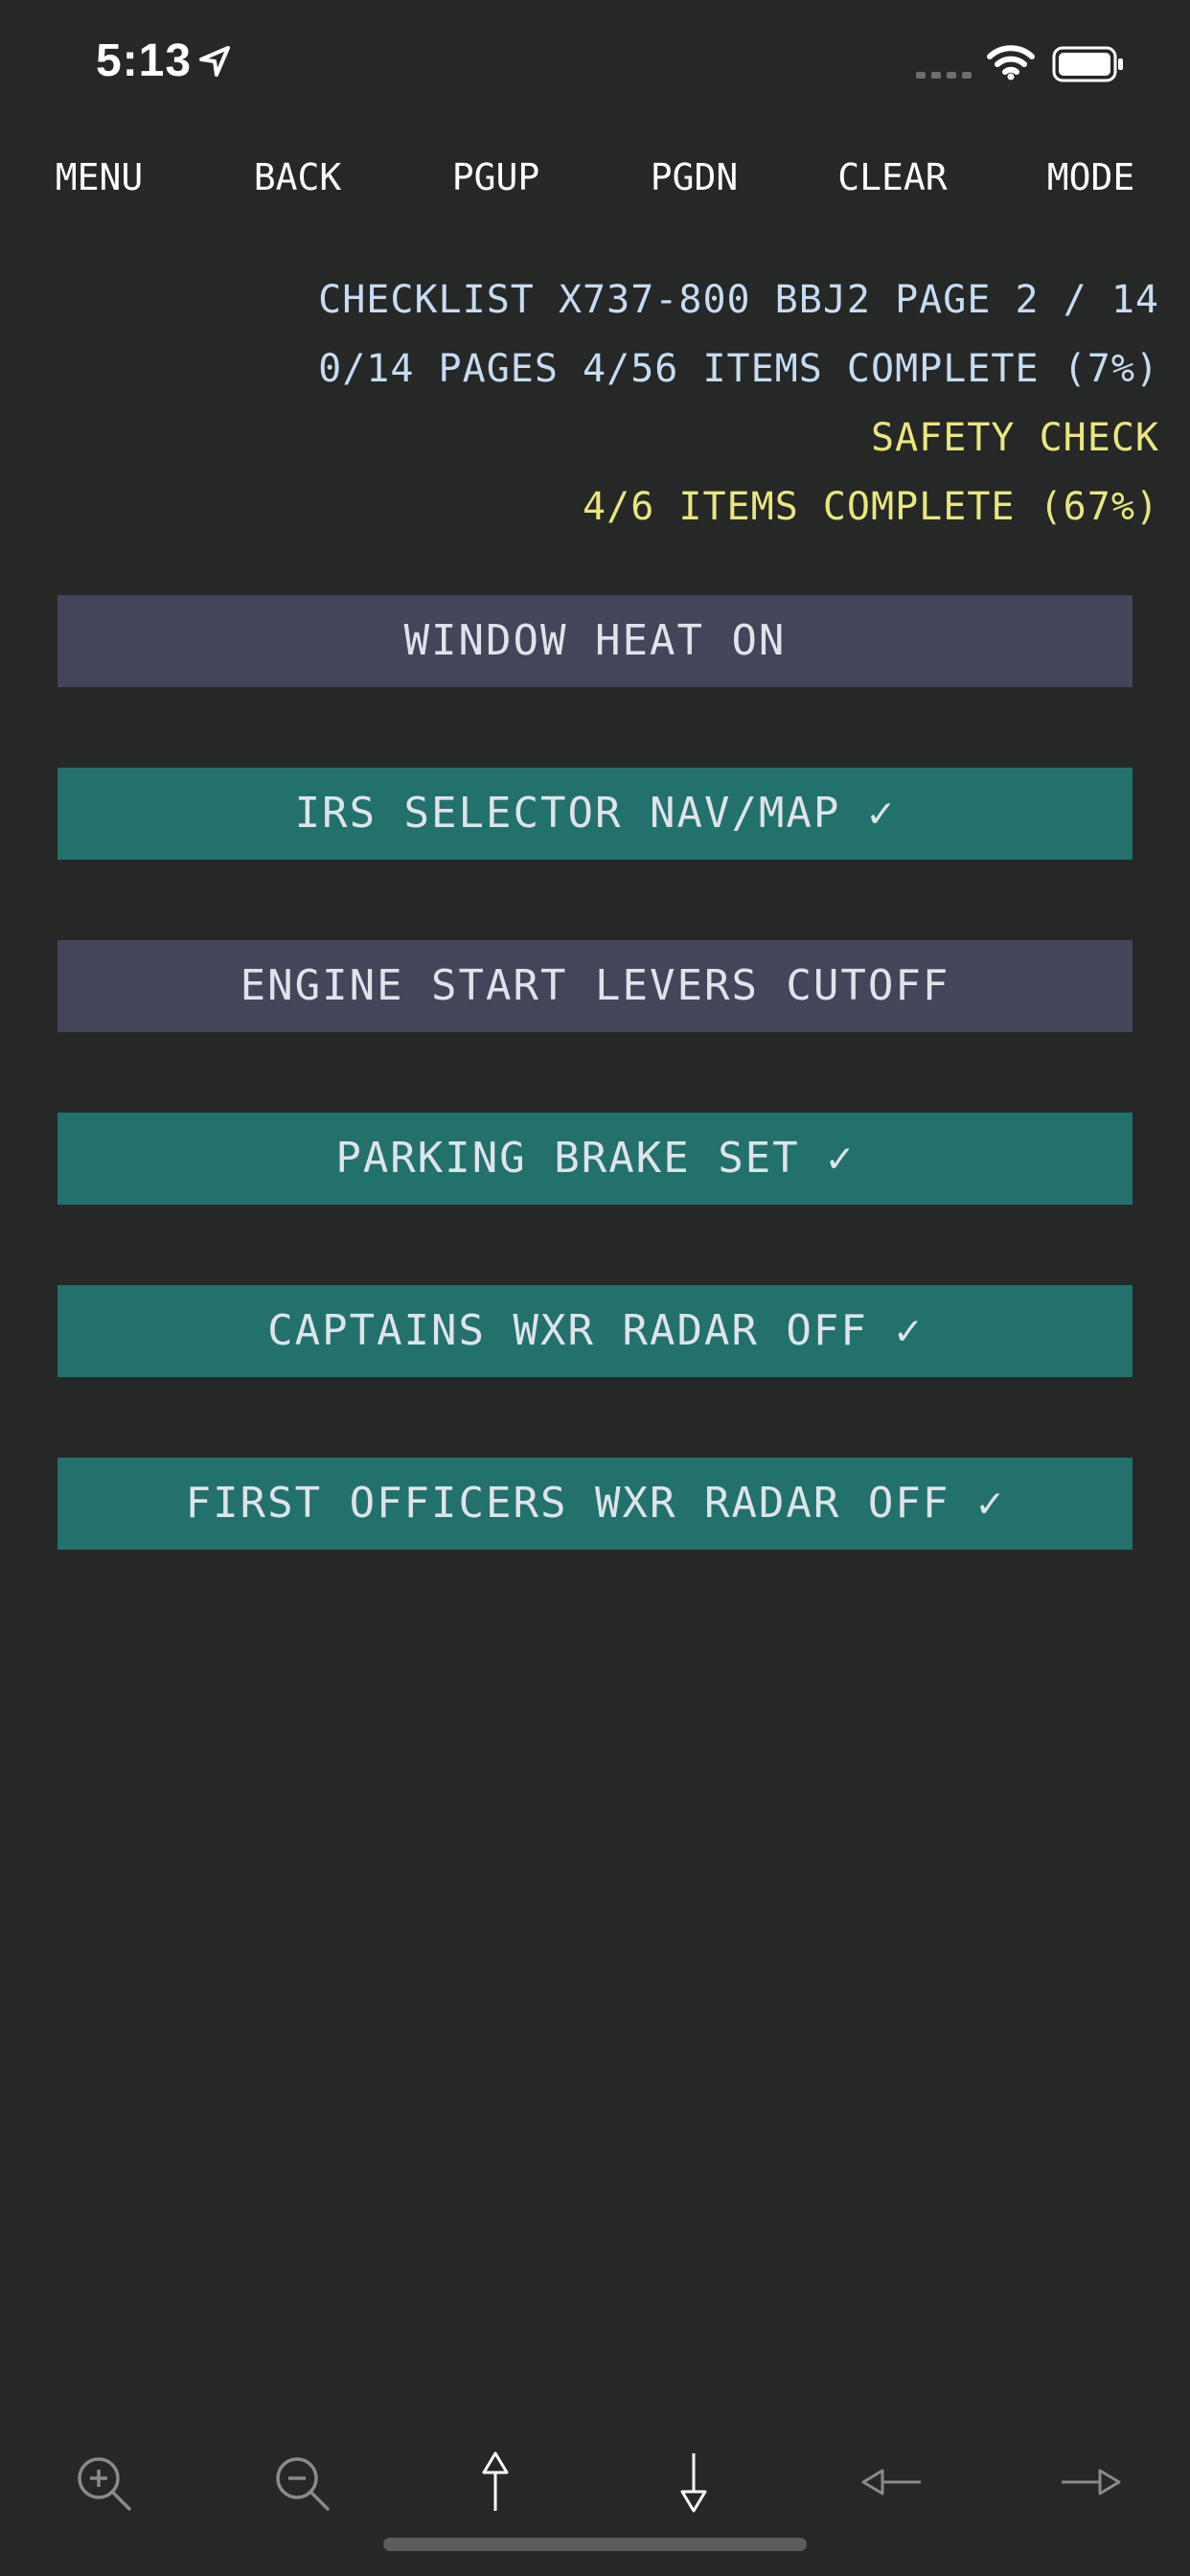  I want to click on mode-button: MODE, so click(1091, 177).